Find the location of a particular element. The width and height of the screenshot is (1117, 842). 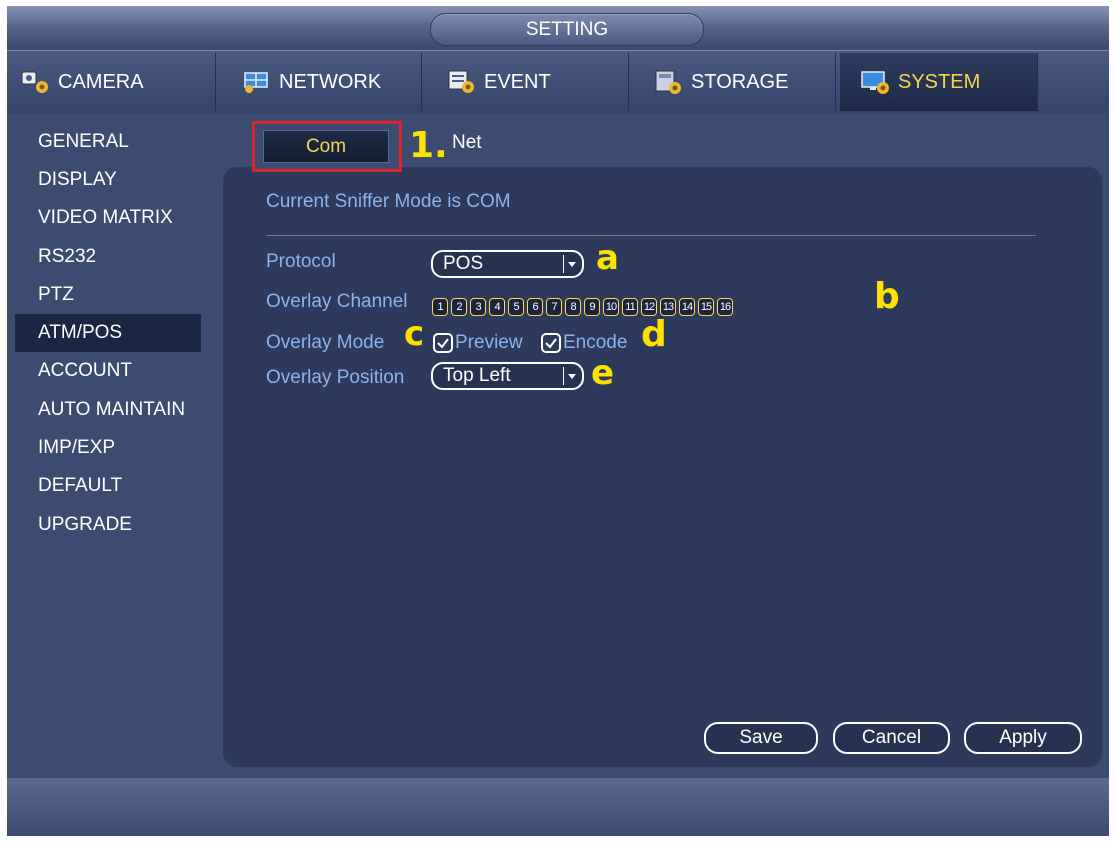

divider is located at coordinates (651, 235).